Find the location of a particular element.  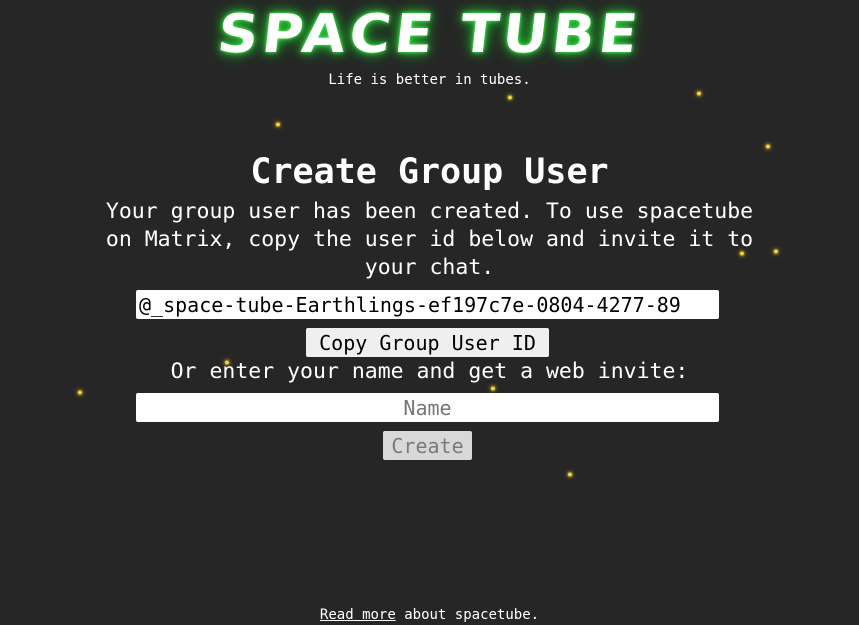

footer-text: about spacetube. is located at coordinates (467, 615).